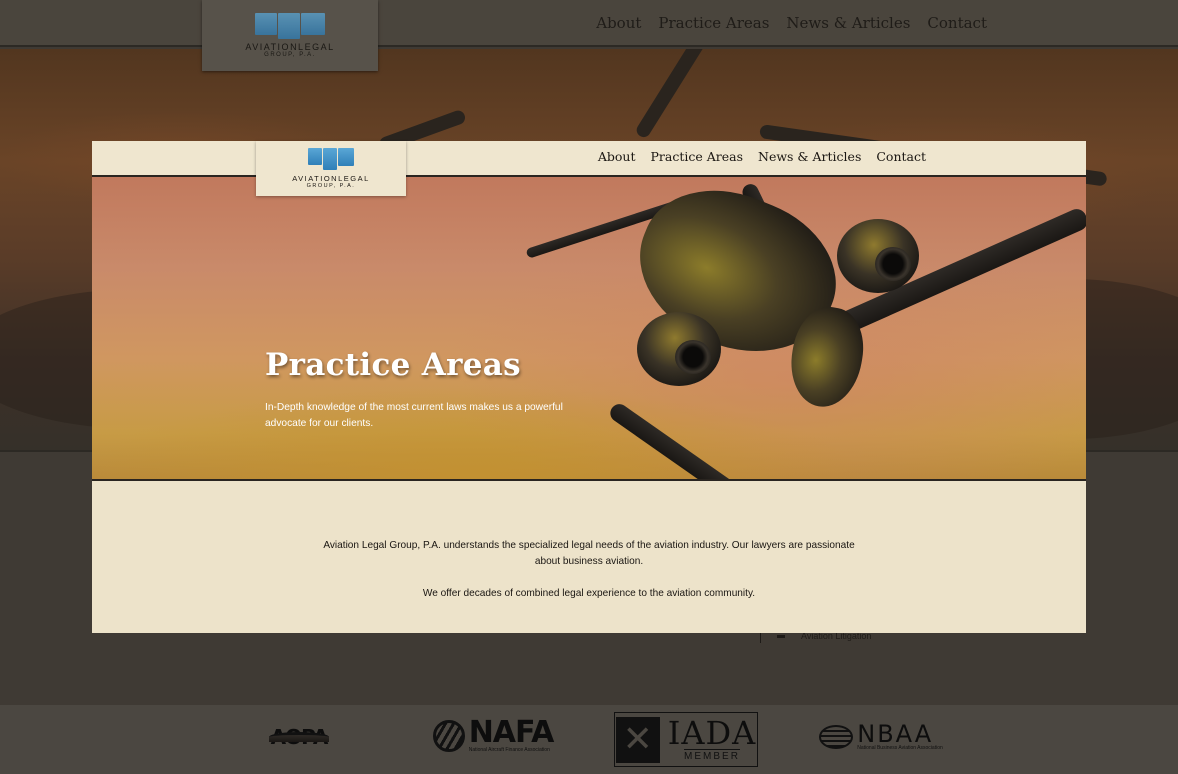 The image size is (1178, 774). I want to click on logo-subname: GROUP, P.A., so click(331, 186).